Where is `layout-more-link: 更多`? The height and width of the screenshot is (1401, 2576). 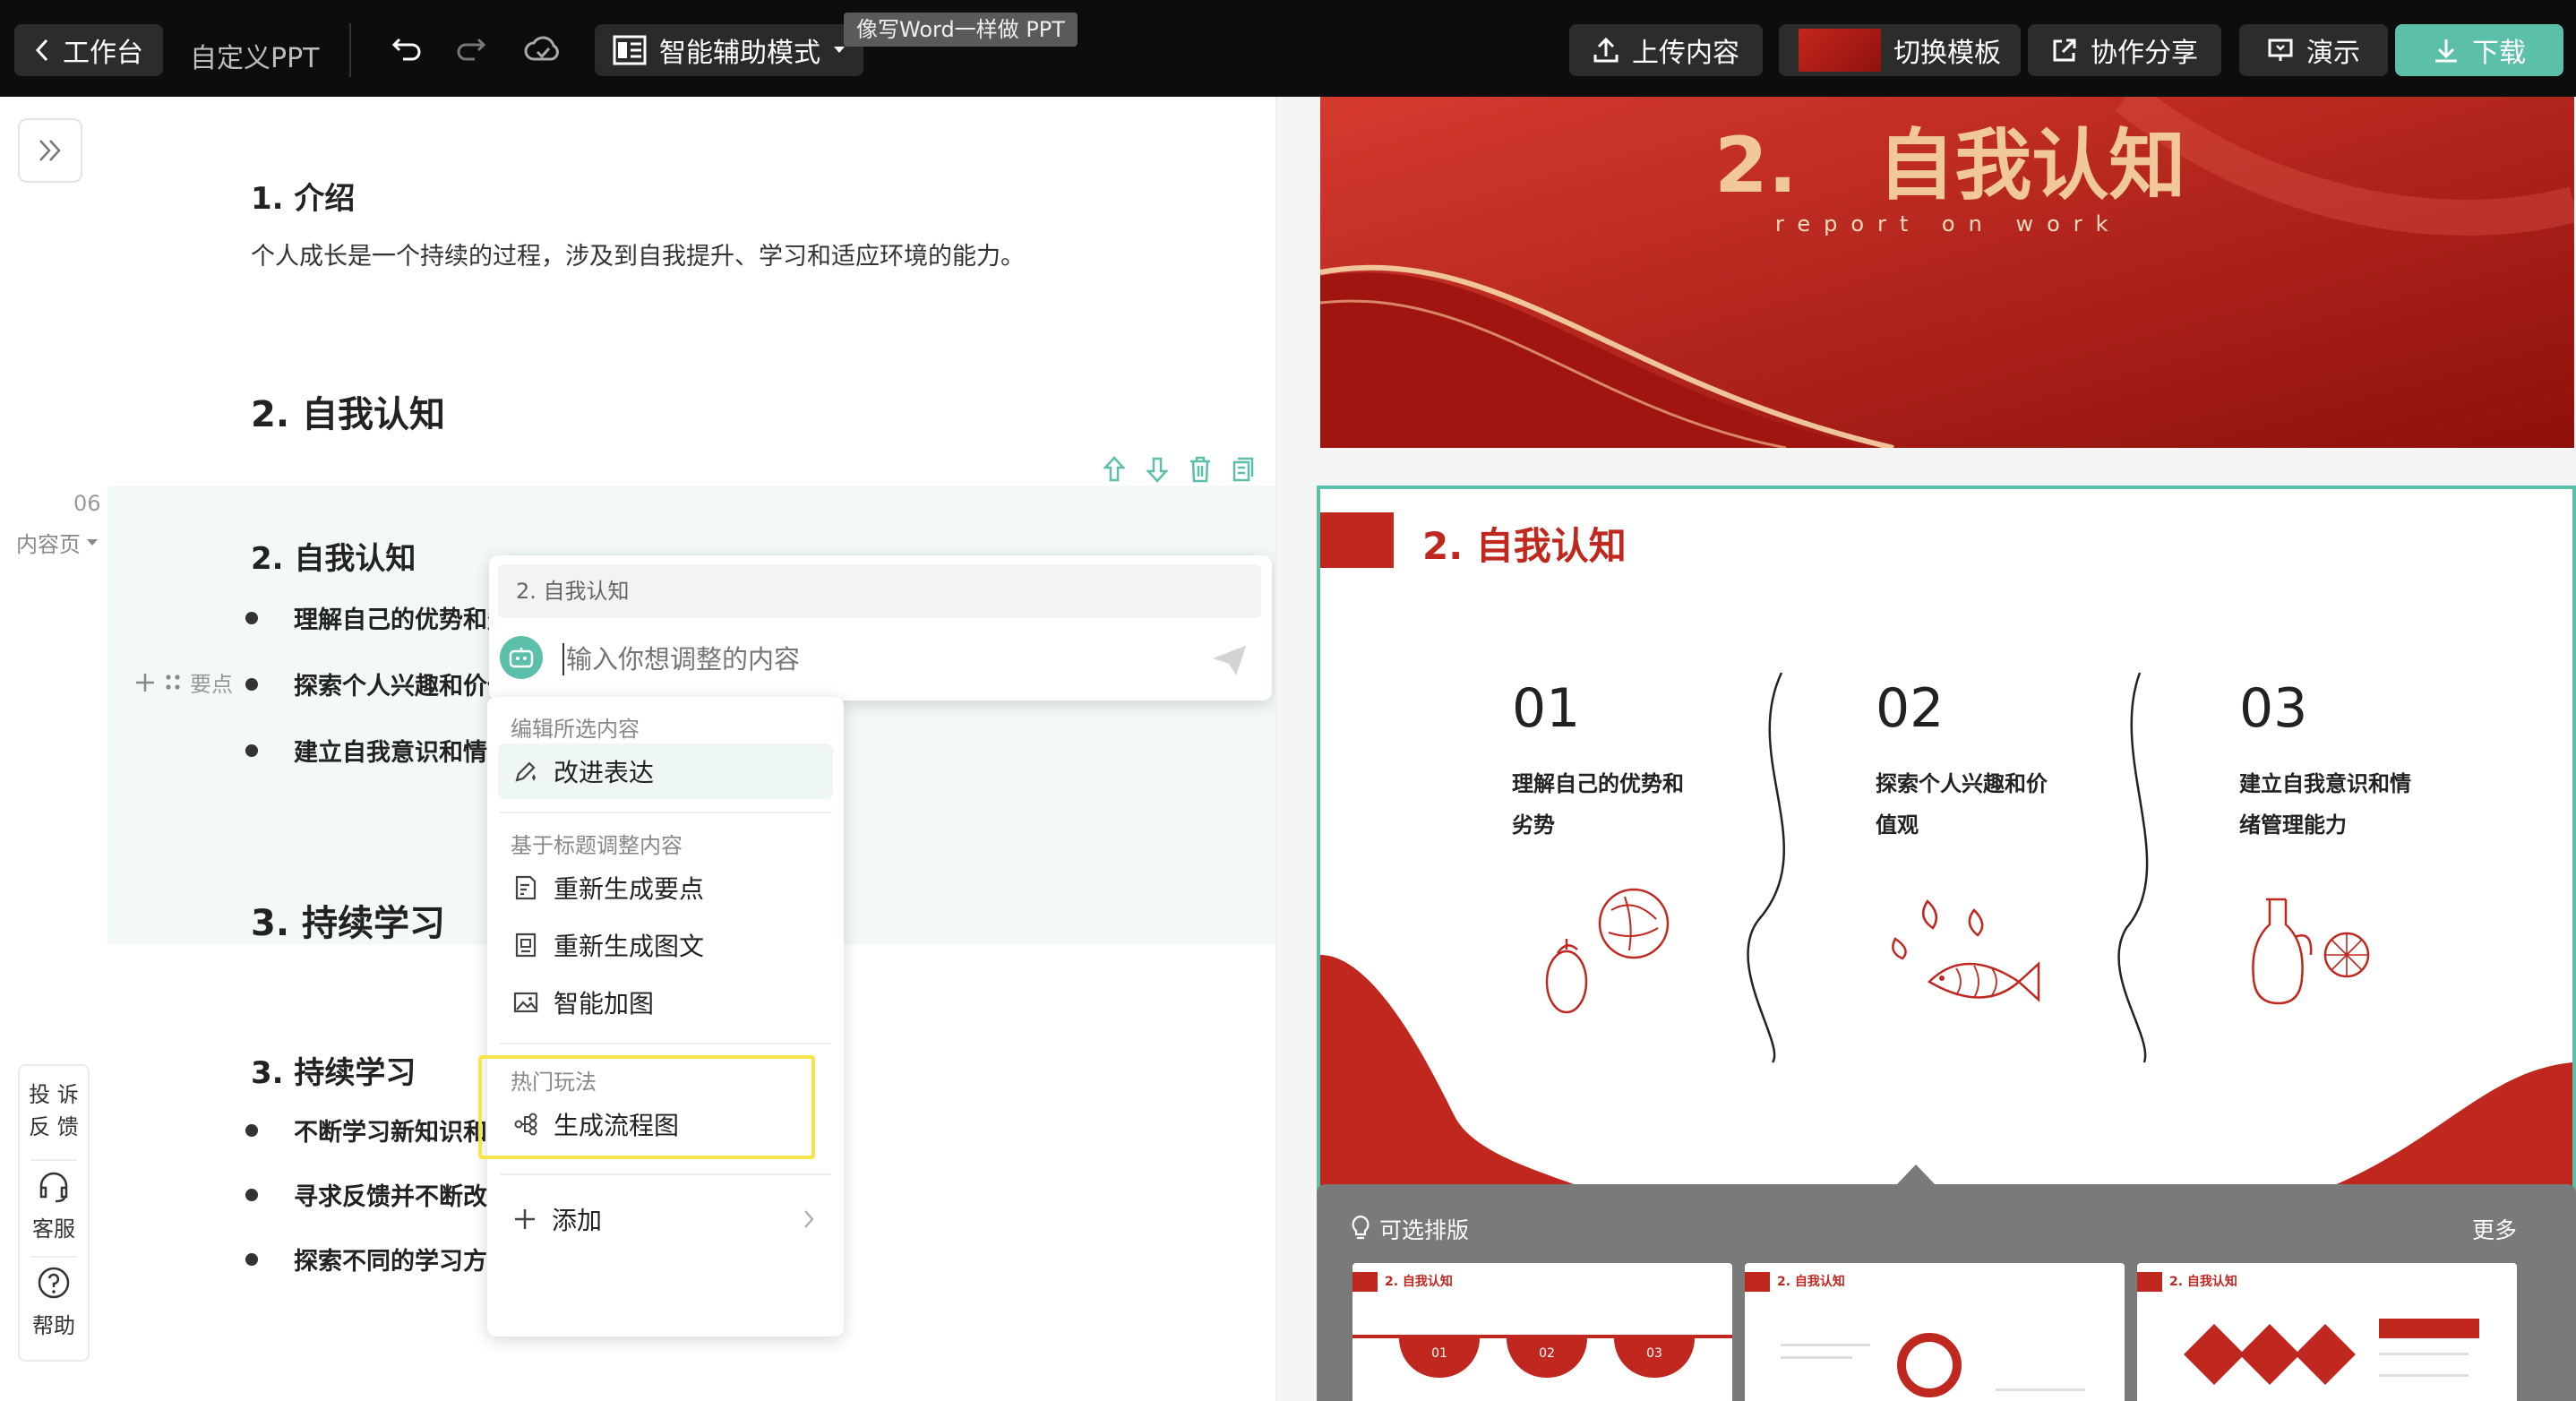
layout-more-link: 更多 is located at coordinates (2494, 1229).